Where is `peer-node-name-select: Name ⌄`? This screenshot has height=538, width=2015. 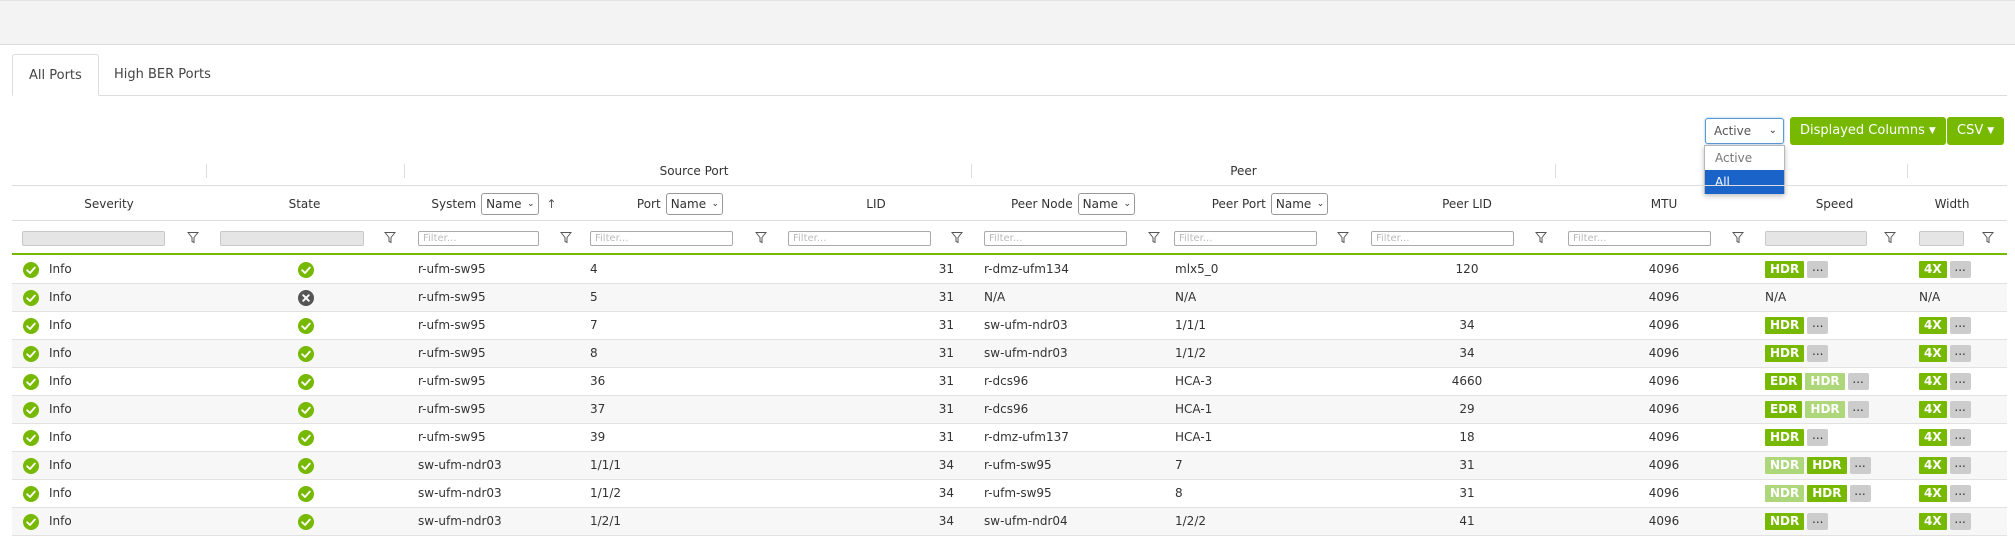
peer-node-name-select: Name ⌄ is located at coordinates (1106, 204).